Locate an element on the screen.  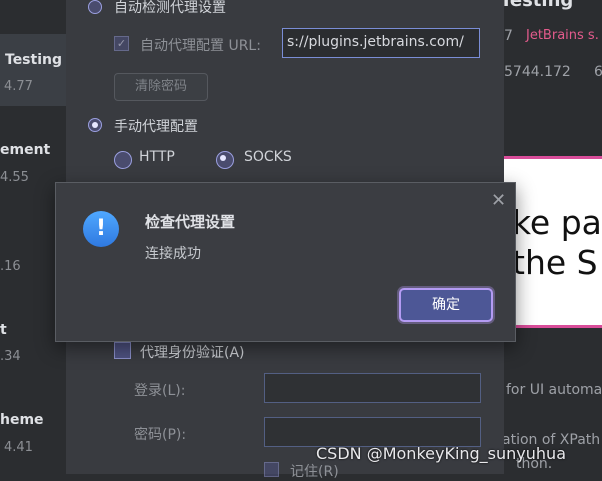
login-field is located at coordinates (372, 388).